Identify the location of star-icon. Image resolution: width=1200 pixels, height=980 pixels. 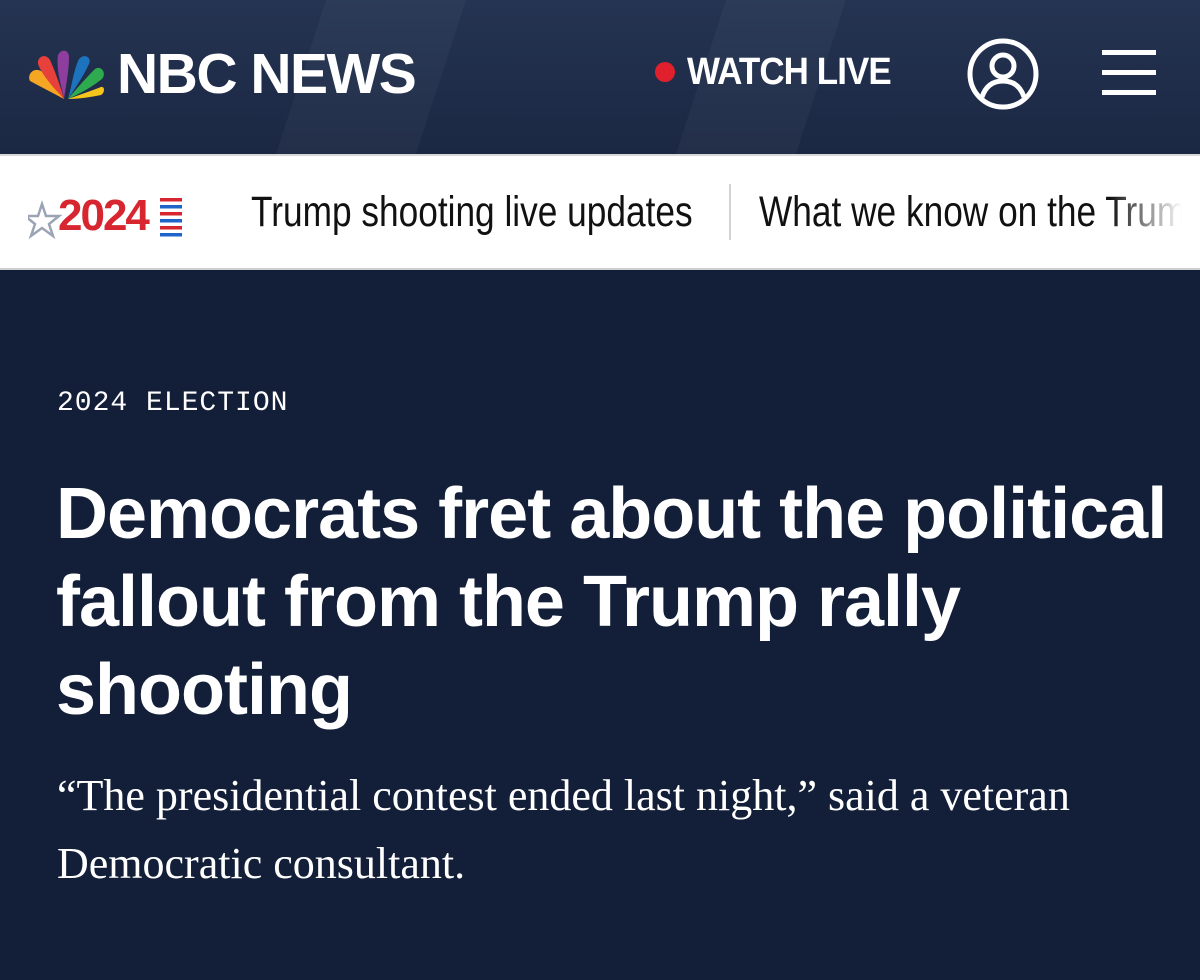
(45, 220).